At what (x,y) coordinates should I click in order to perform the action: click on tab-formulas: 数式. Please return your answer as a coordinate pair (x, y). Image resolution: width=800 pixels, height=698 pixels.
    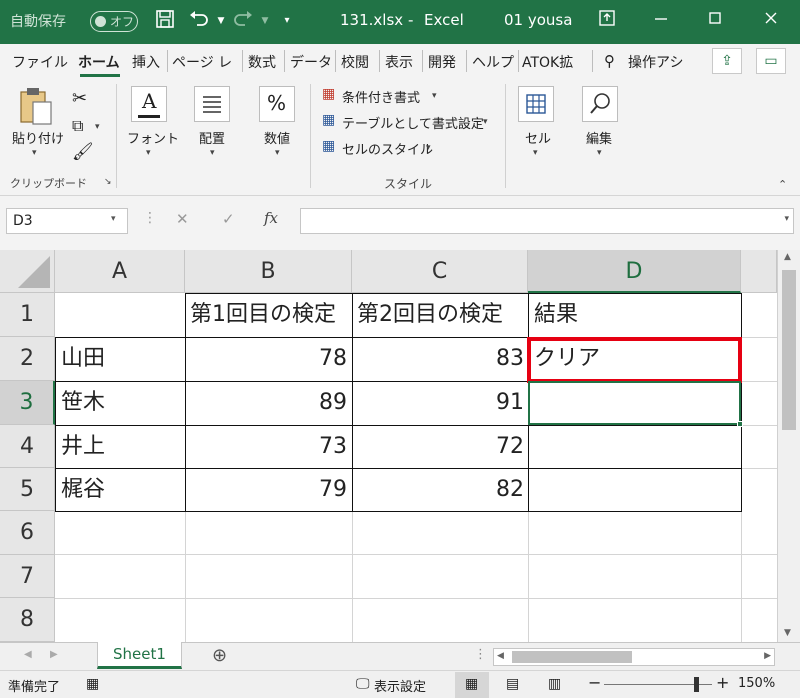
    Looking at the image, I should click on (262, 62).